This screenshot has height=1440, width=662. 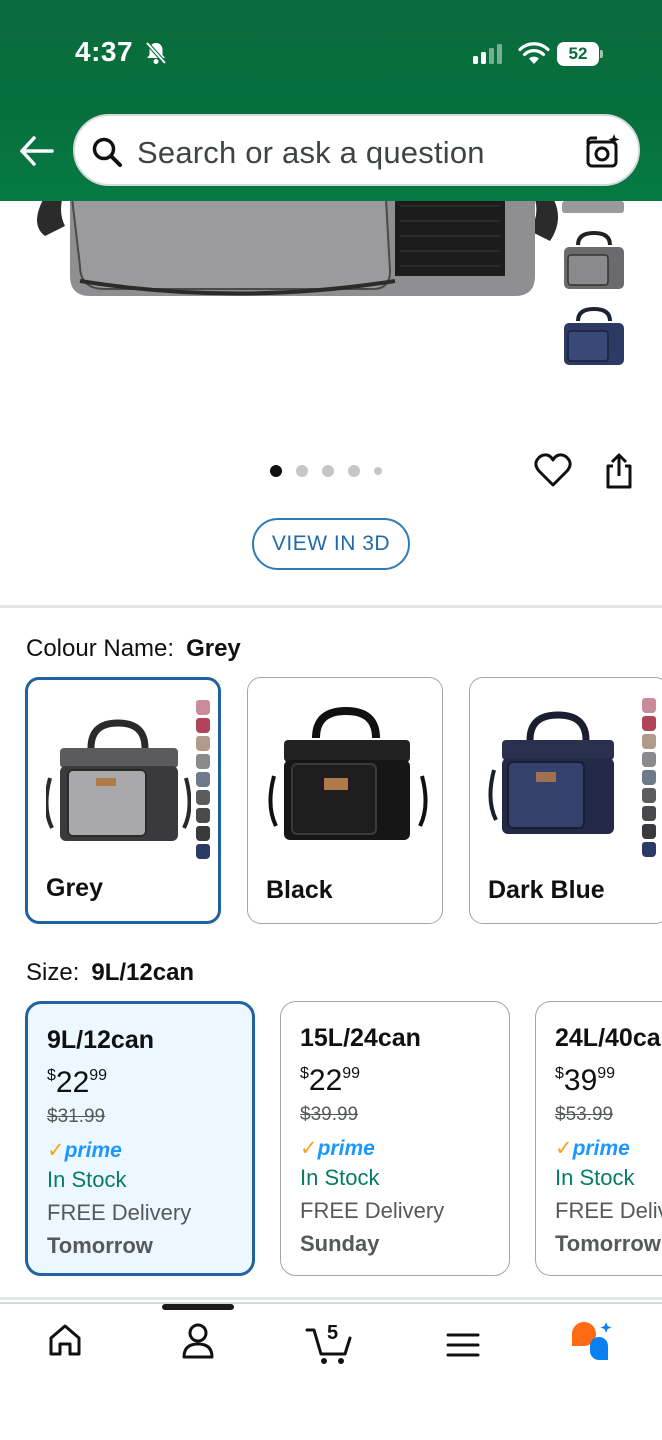 I want to click on size-label-row: Size: 9L/12can, so click(x=110, y=973).